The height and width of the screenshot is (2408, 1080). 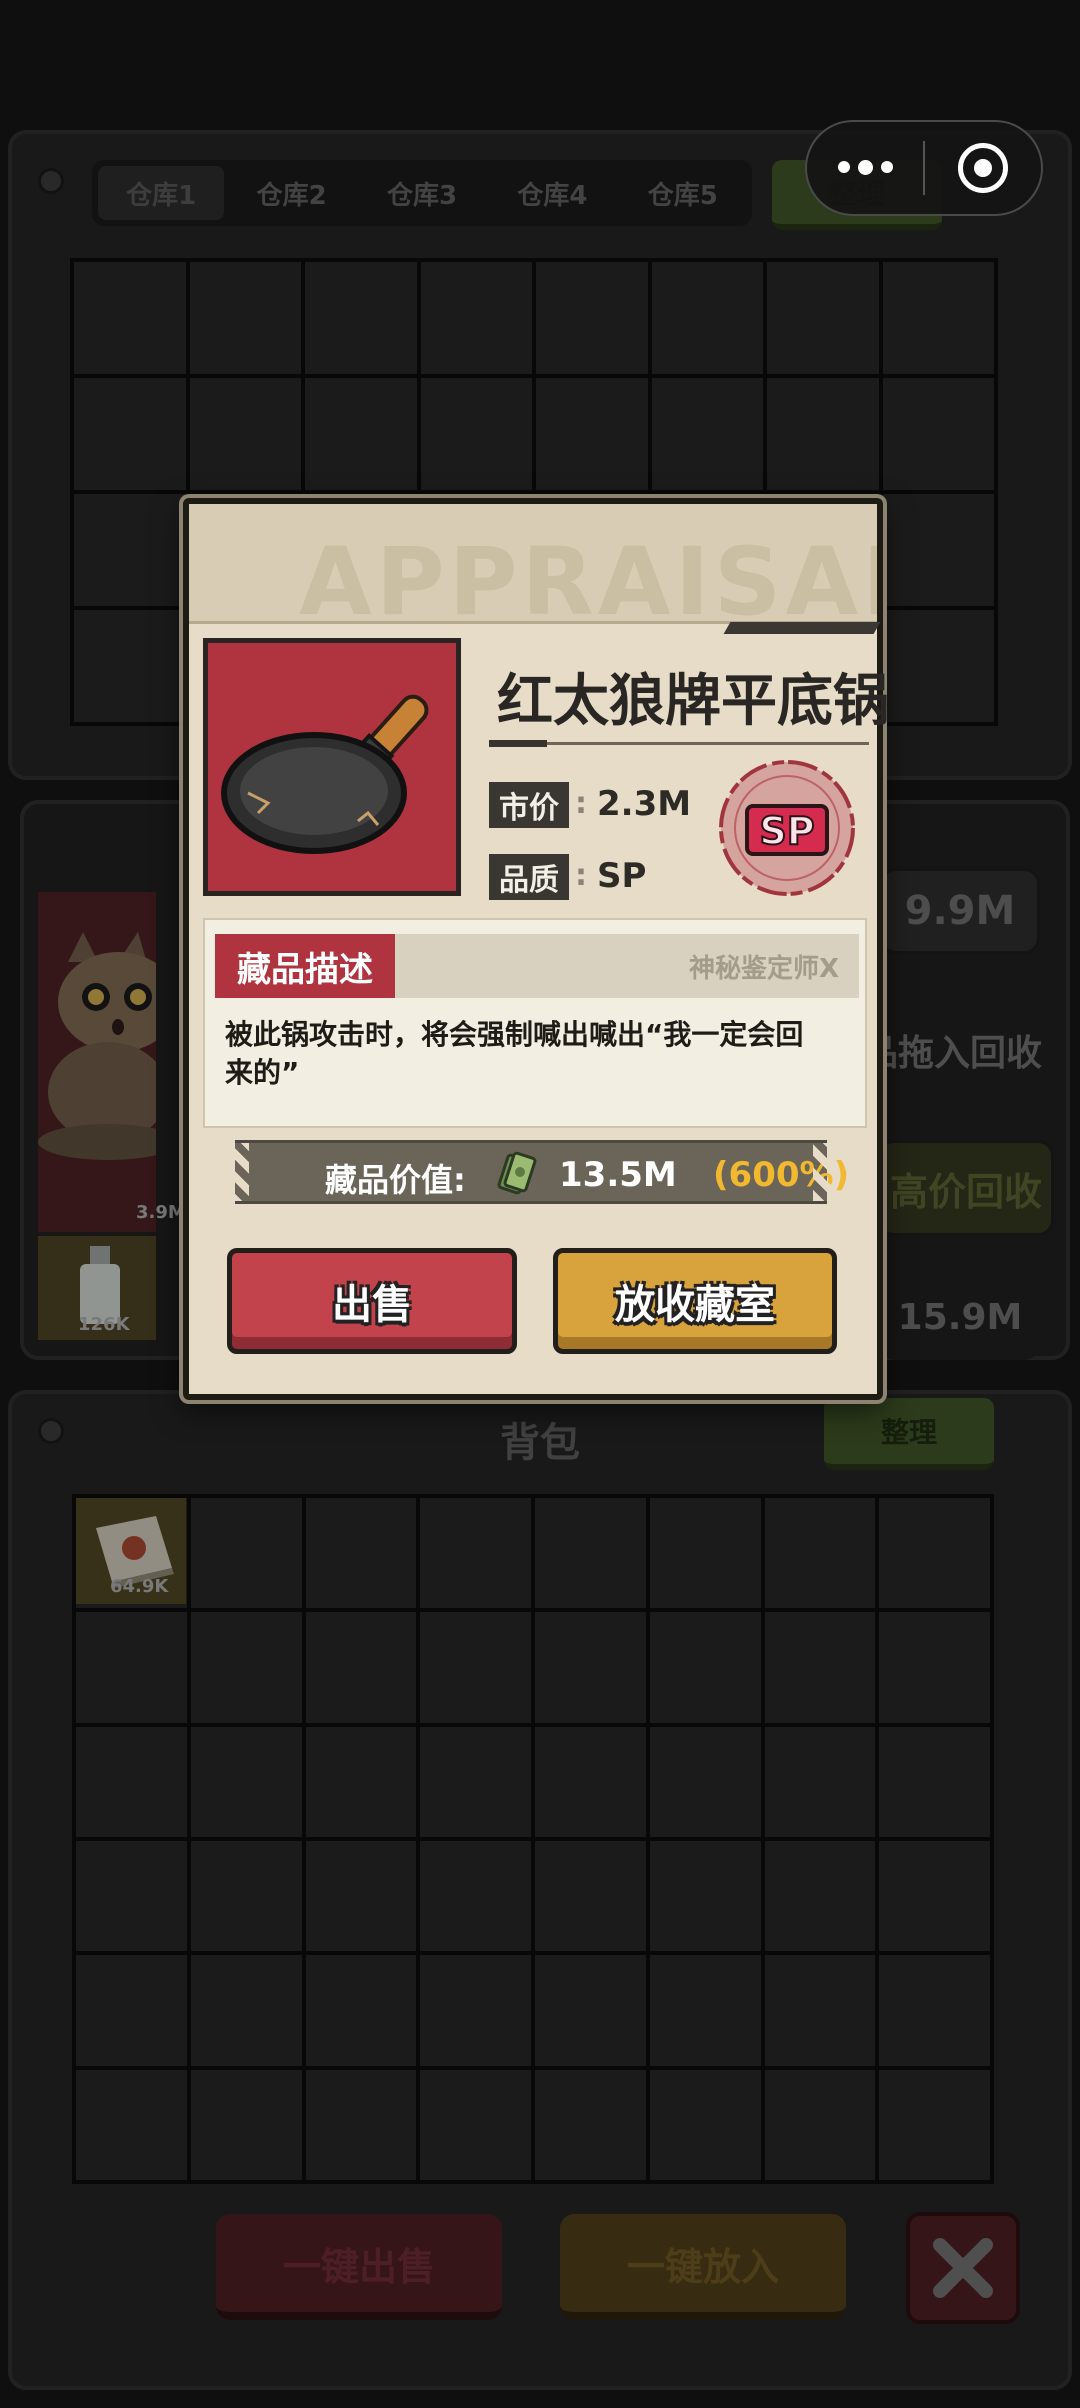 I want to click on quality-colon: :, so click(x=581, y=875).